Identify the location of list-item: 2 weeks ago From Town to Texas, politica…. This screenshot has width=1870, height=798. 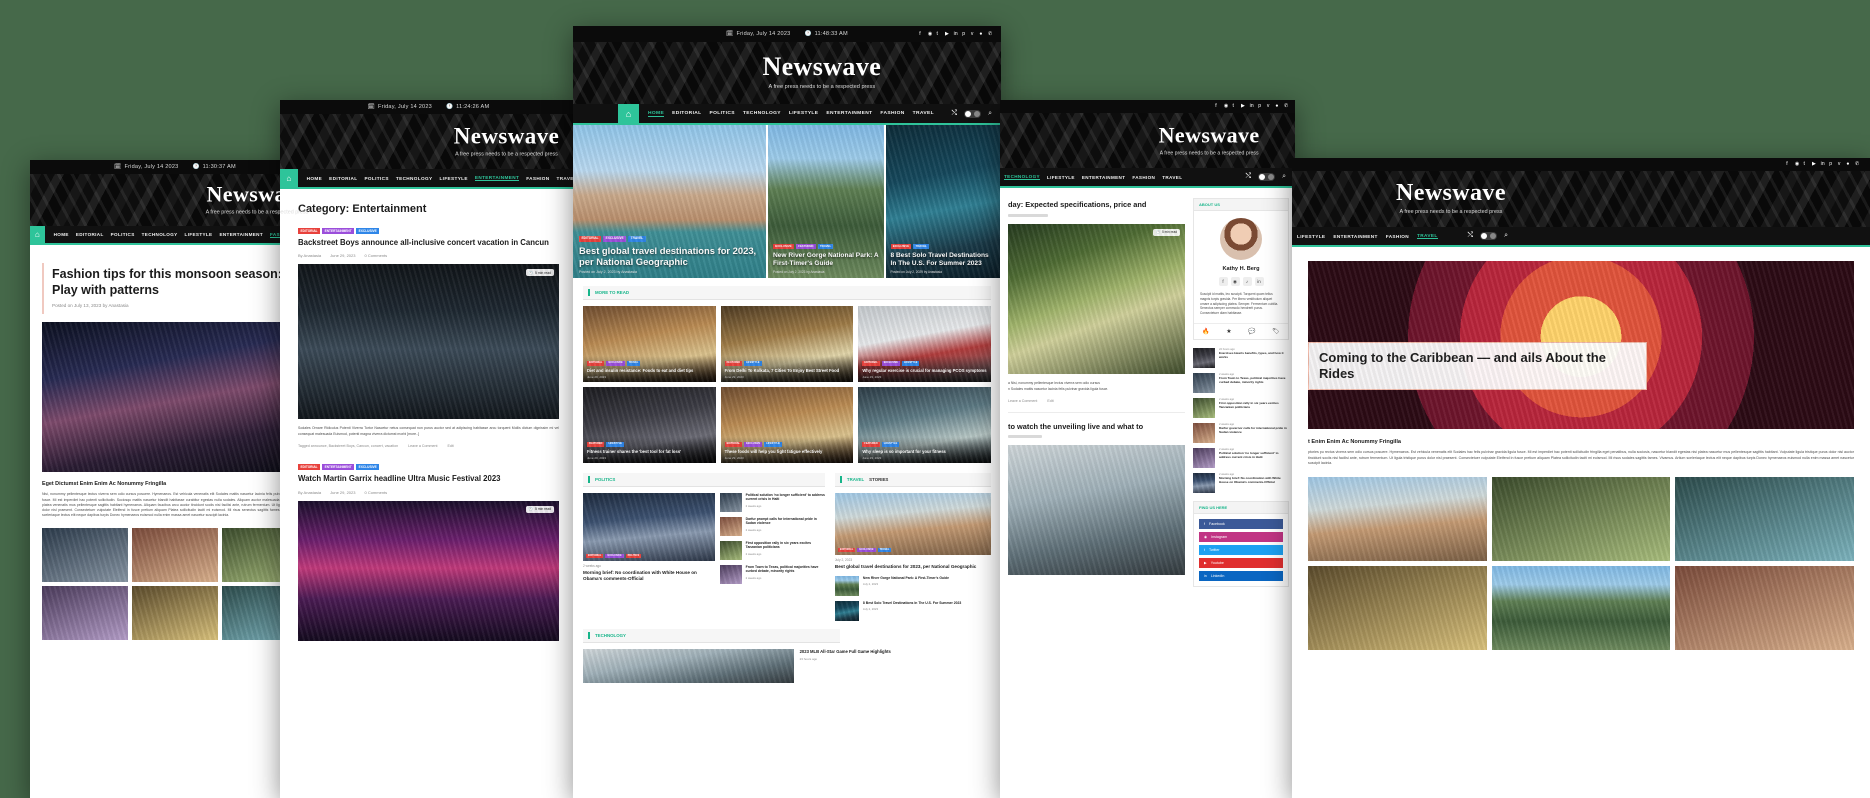
(1241, 382).